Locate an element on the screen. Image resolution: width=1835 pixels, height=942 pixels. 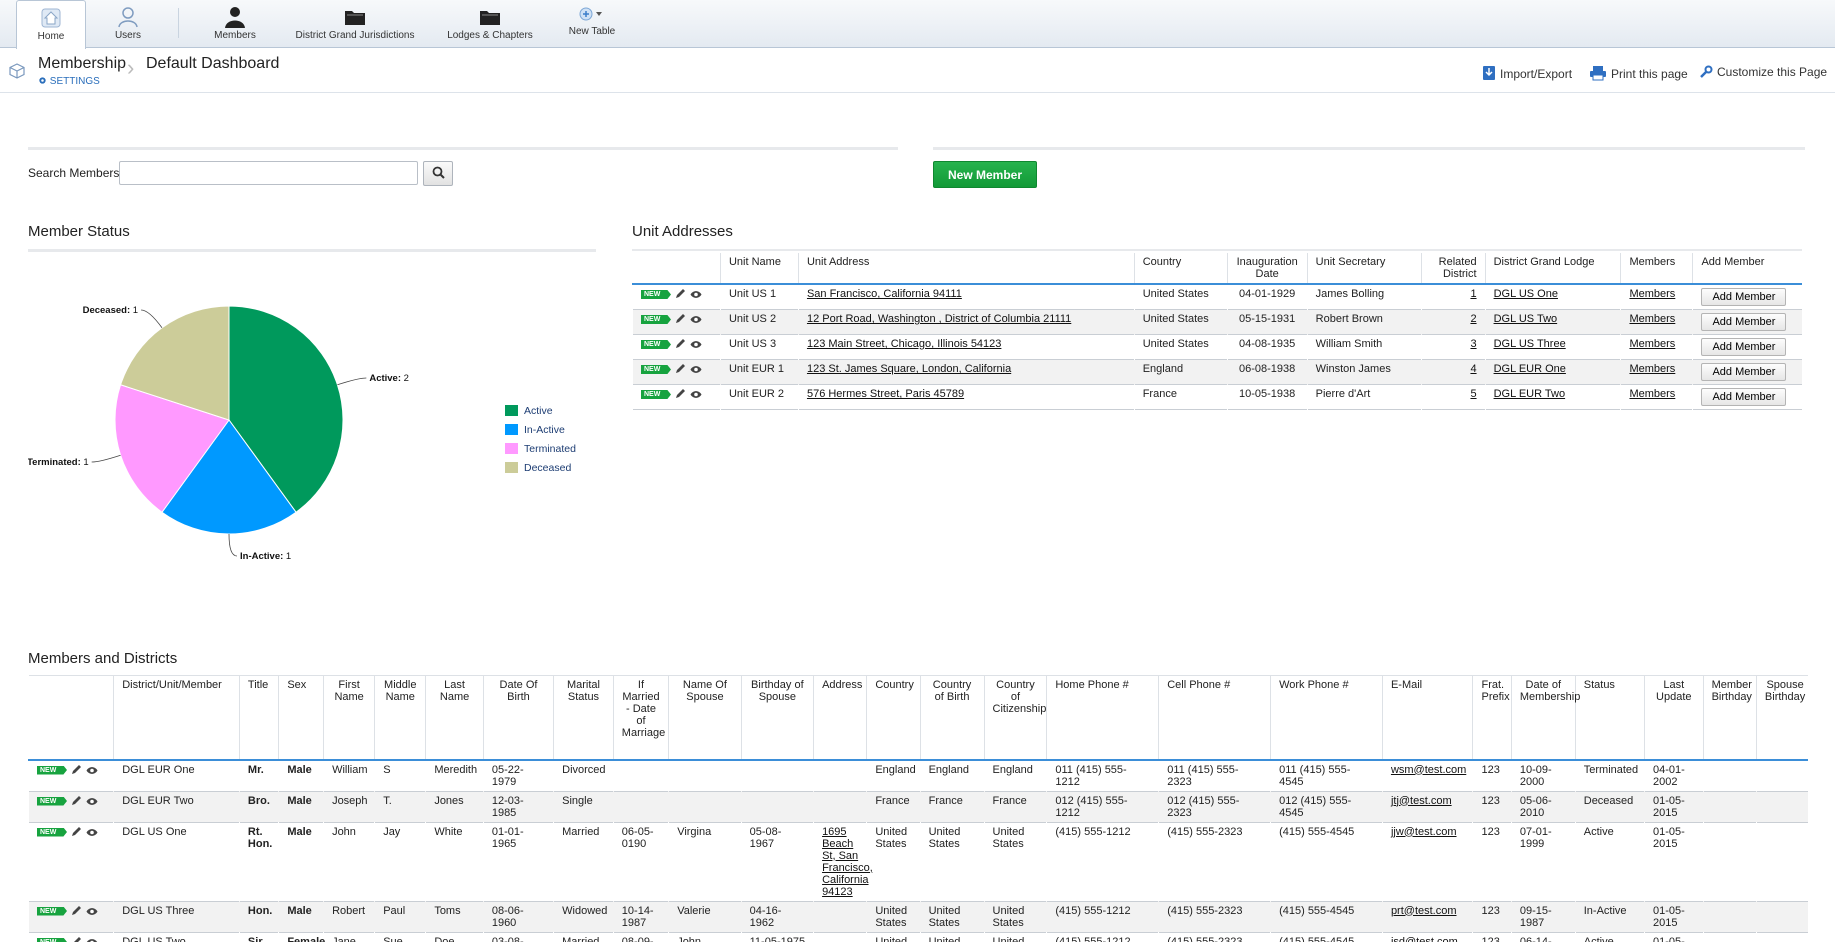
column-header: Cell Phone # is located at coordinates (1214, 717).